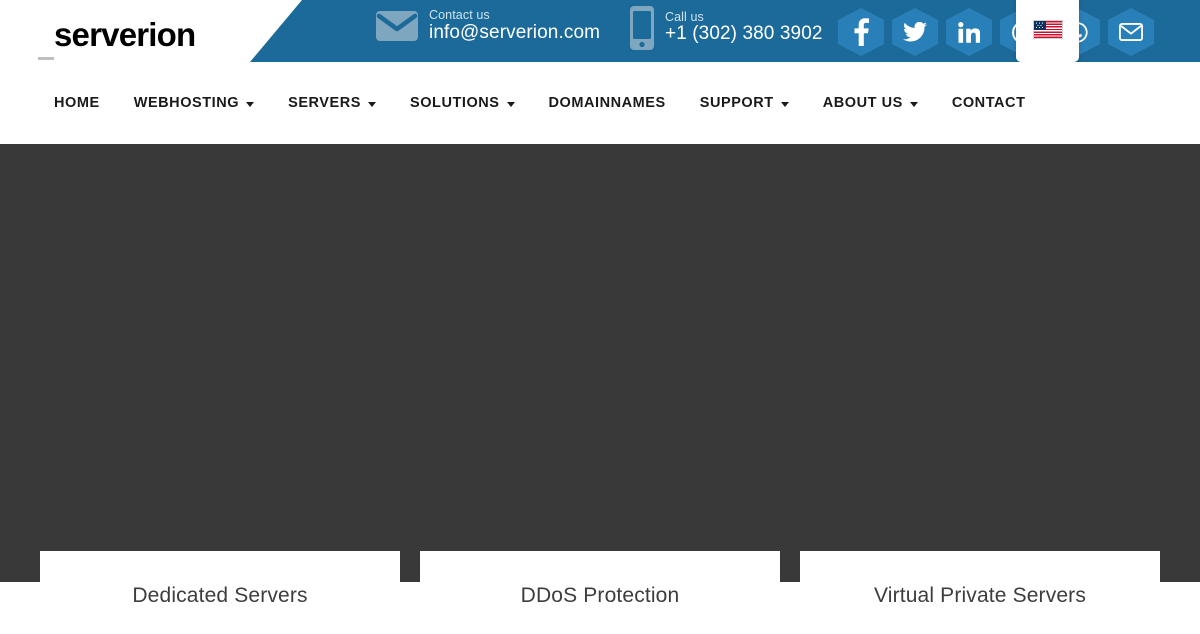  I want to click on language-selector, so click(1047, 31).